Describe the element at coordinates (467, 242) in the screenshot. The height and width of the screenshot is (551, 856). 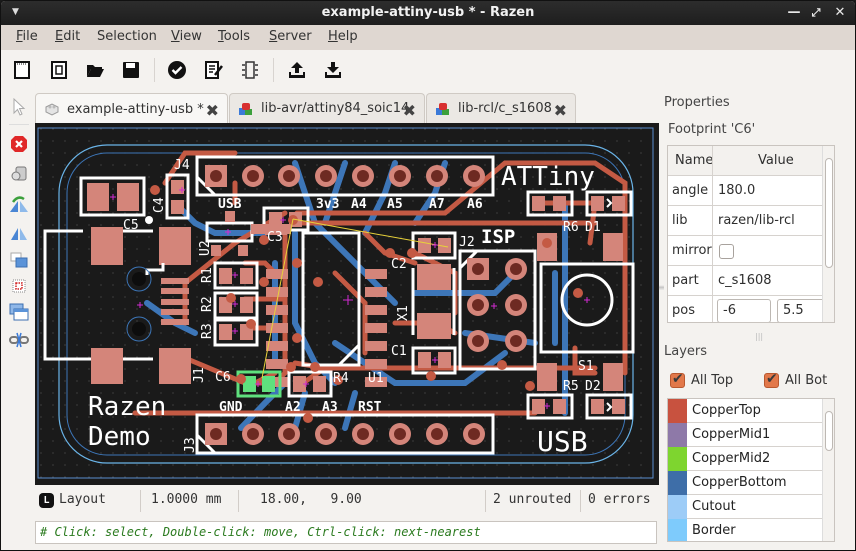
I see `label-j2: J2` at that location.